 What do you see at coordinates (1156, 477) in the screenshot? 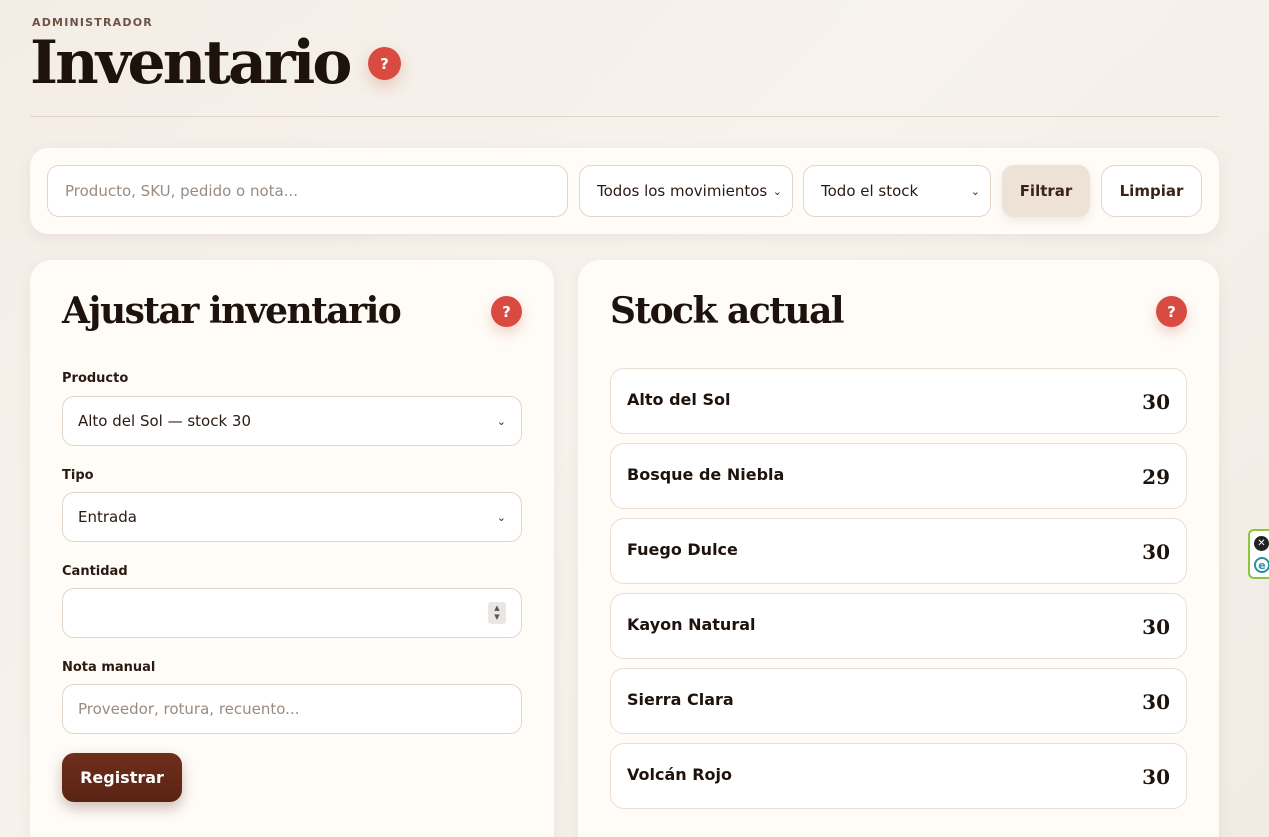
I see `stock-qty: 29` at bounding box center [1156, 477].